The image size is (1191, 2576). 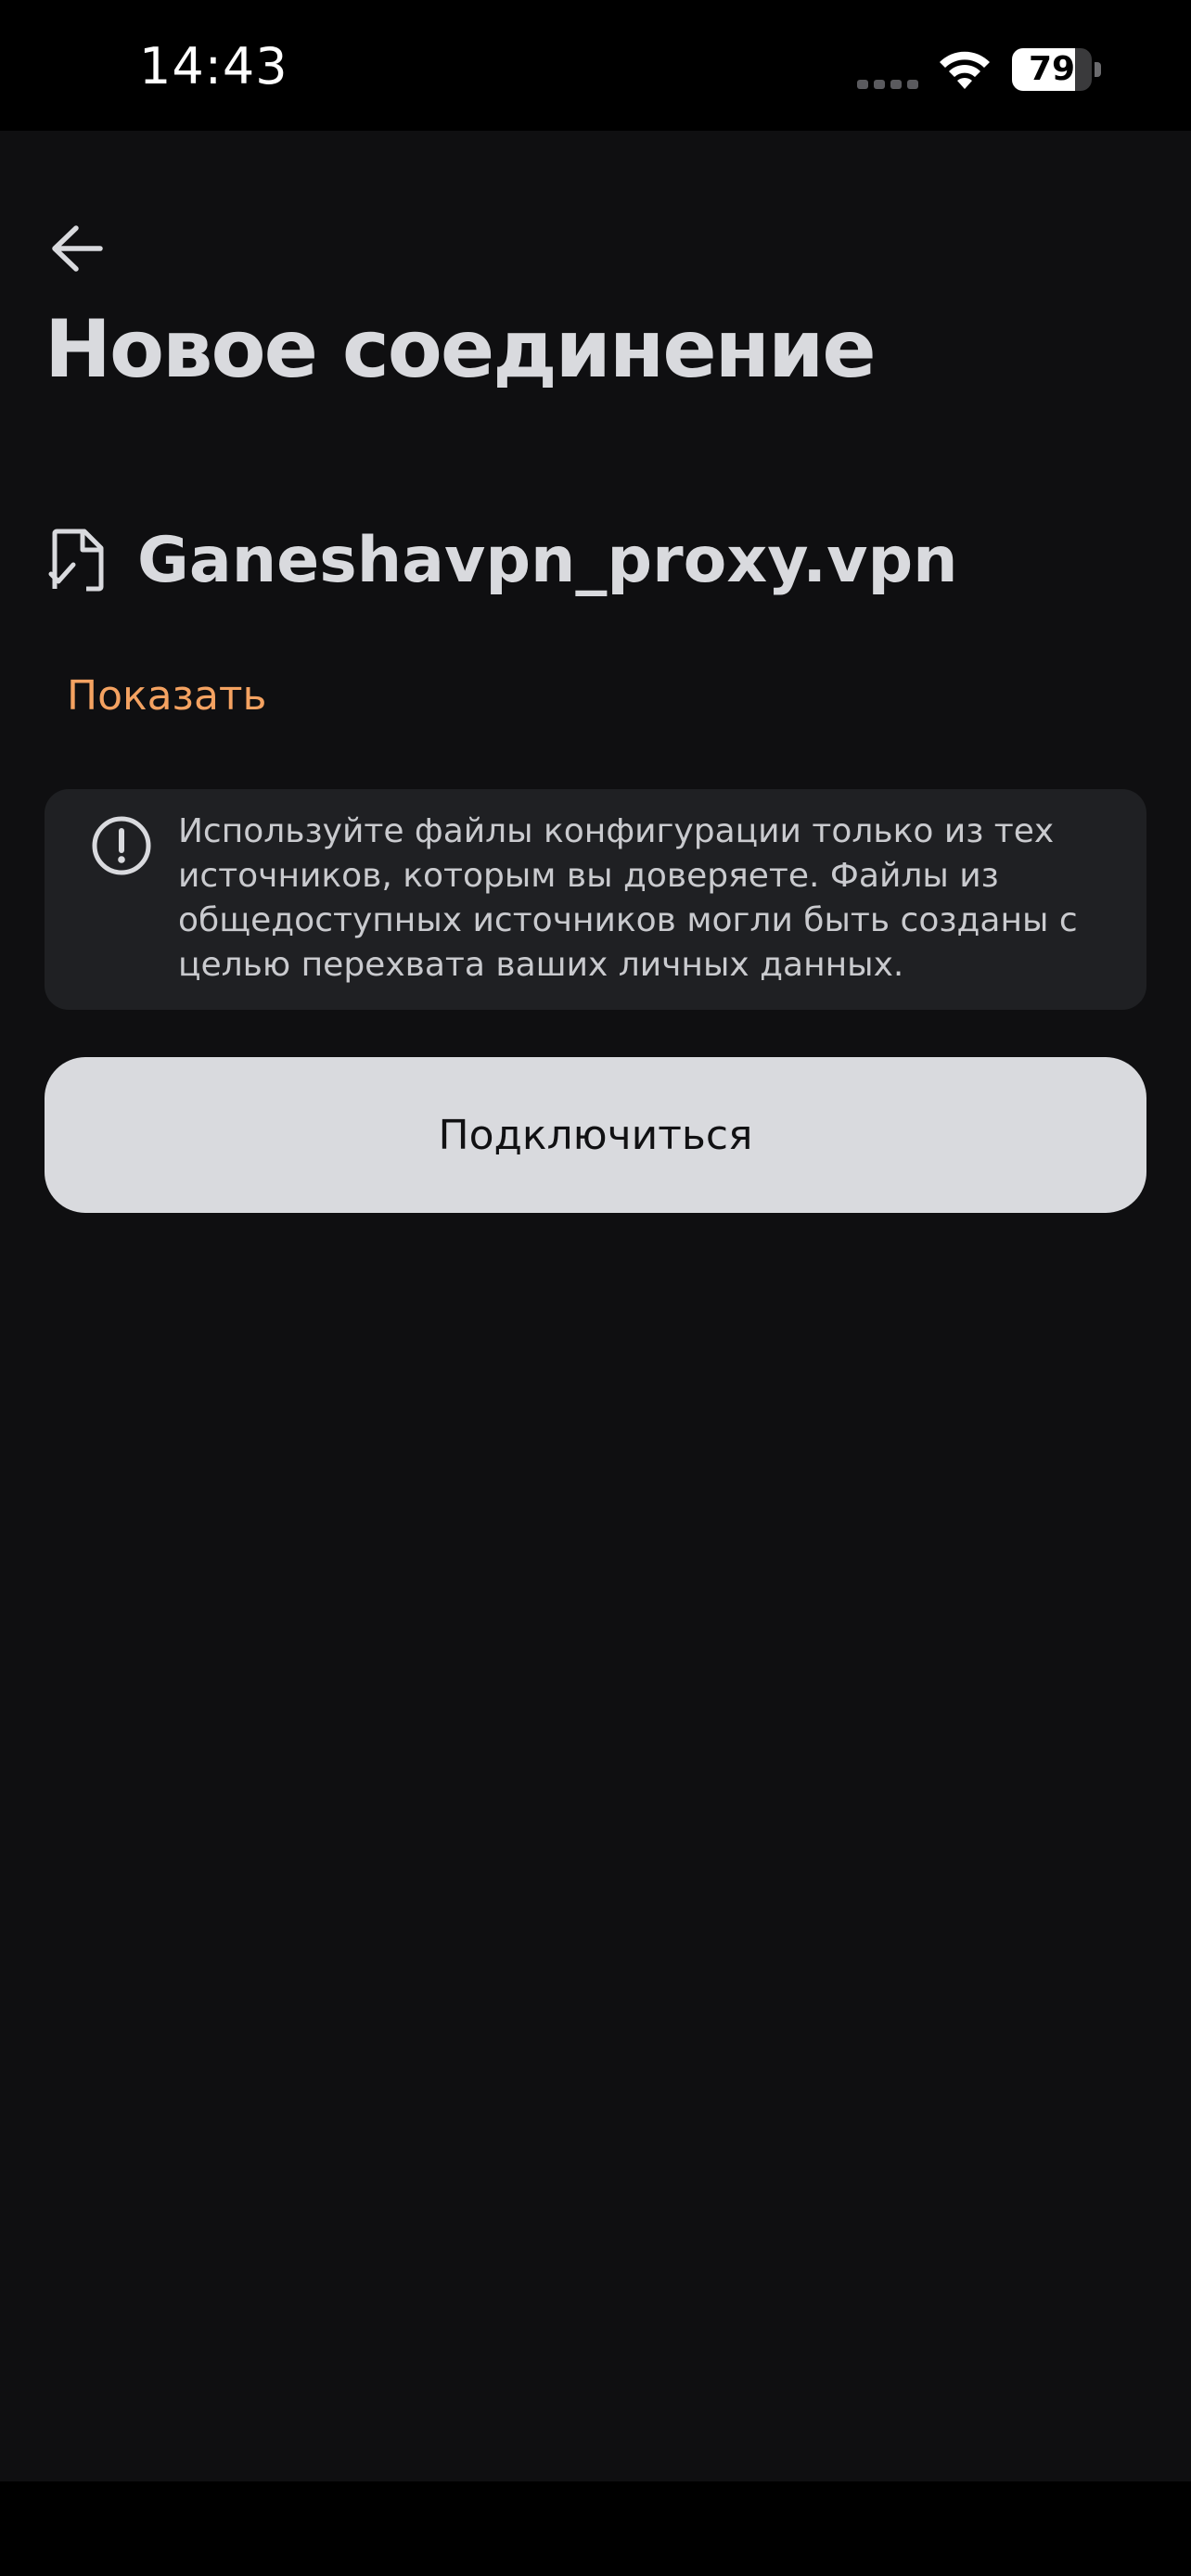 I want to click on arrow-left-icon, so click(x=77, y=249).